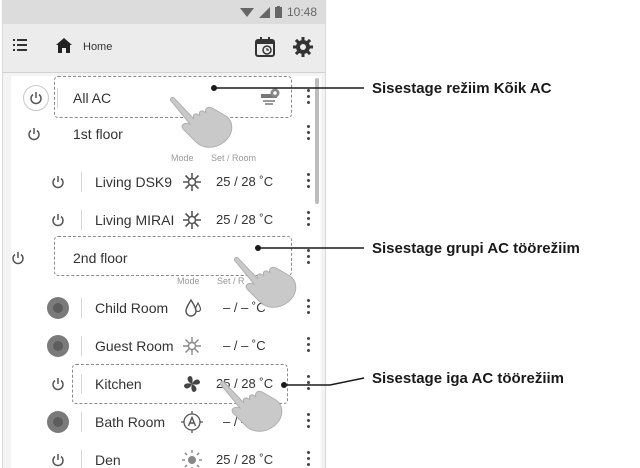 Image resolution: width=640 pixels, height=468 pixels. I want to click on callout-each: Sisestage iga AC töörežiim, so click(468, 378).